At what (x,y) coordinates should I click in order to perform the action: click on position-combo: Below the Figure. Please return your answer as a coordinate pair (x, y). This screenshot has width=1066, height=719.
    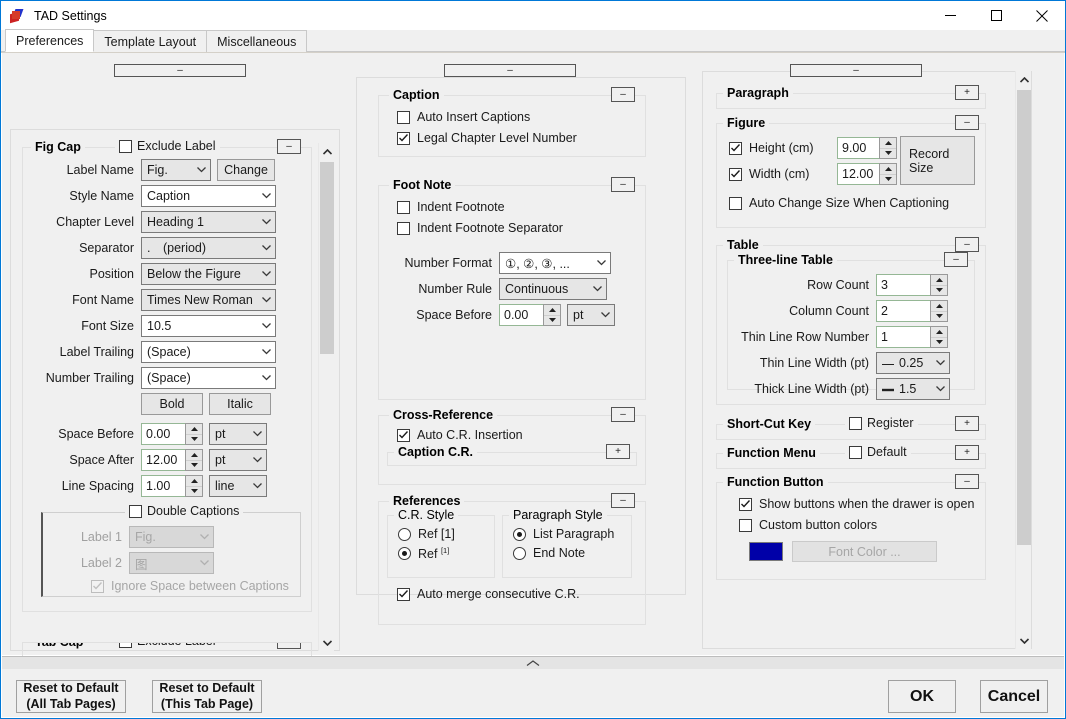
    Looking at the image, I should click on (208, 274).